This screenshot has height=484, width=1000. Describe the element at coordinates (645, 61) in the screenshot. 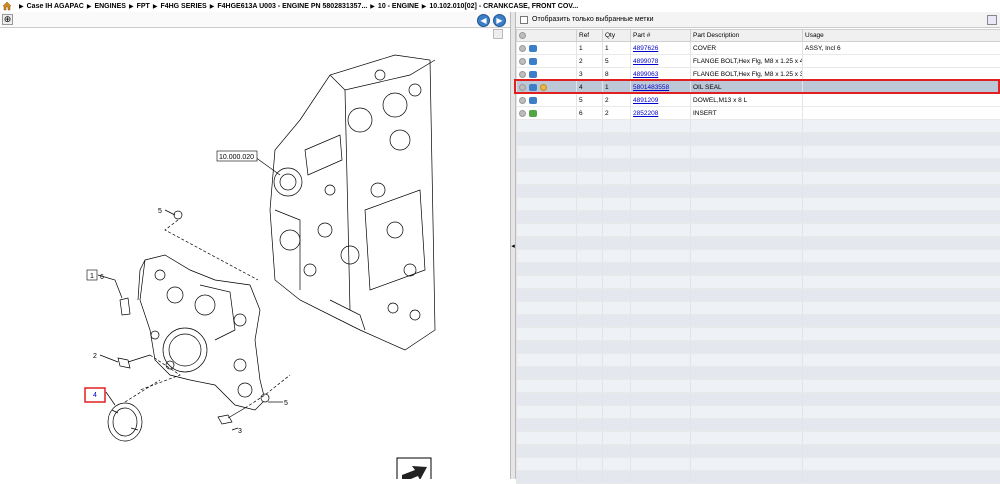

I see `part-number-link: 4899078` at that location.